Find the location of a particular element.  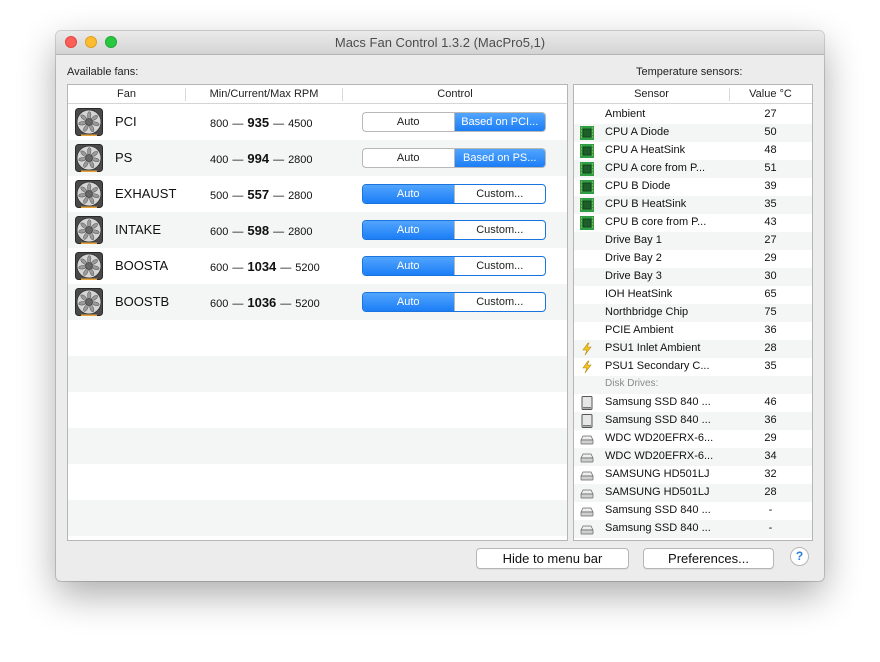

value-column-header: Value °C is located at coordinates (770, 94).